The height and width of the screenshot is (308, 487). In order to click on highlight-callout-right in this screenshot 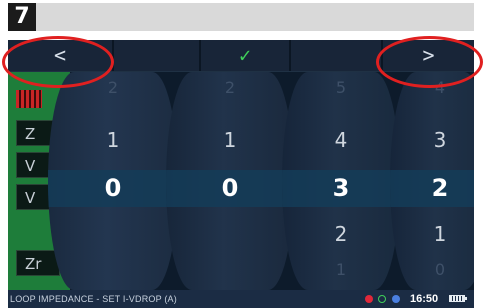, I will do `click(429, 62)`.